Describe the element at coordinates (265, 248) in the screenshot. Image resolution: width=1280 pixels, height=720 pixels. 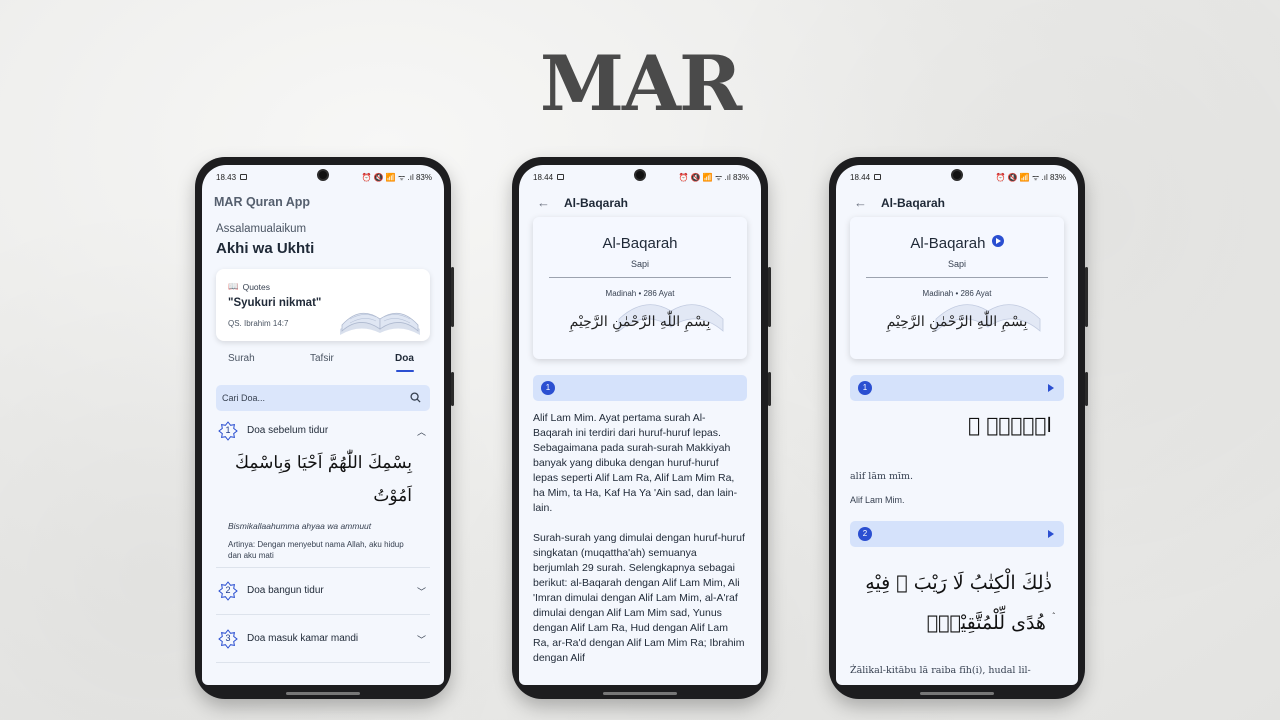
I see `greeting-name: Akhi wa Ukhti` at that location.